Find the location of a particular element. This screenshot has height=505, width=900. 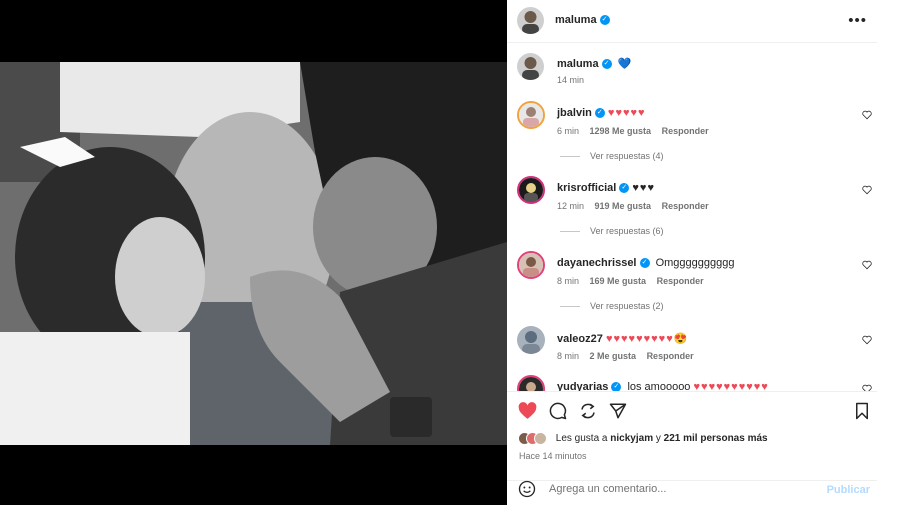

caption-timestamp: 14 min is located at coordinates (571, 80).